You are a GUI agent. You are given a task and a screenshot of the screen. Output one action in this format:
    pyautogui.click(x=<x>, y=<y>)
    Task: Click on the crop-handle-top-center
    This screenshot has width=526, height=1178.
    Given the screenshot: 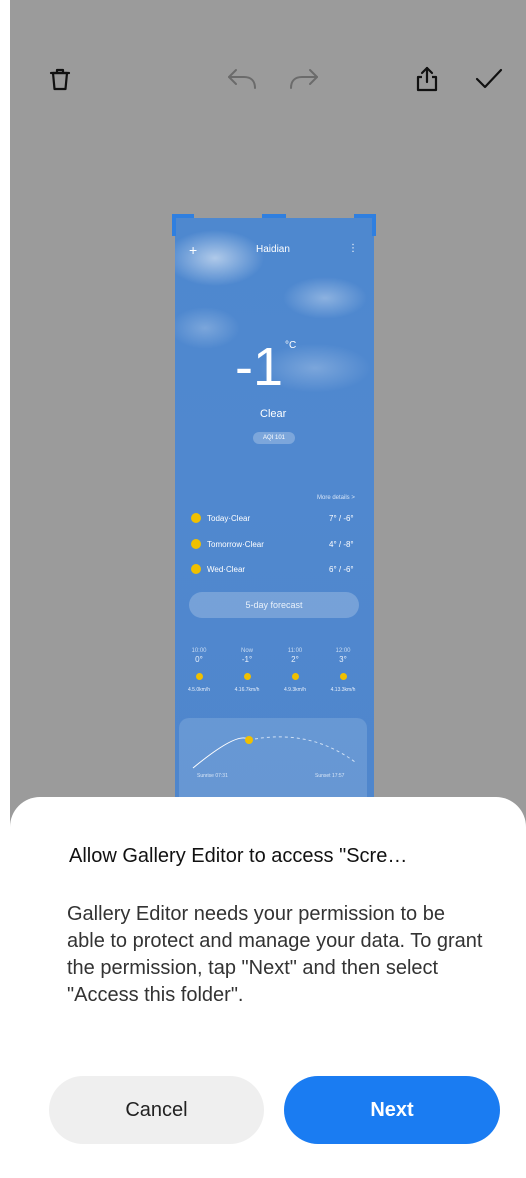 What is the action you would take?
    pyautogui.click(x=274, y=216)
    